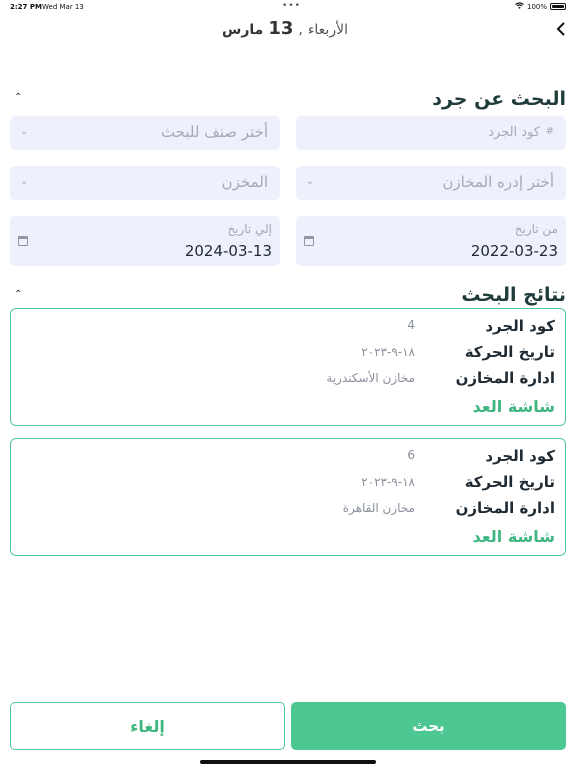  Describe the element at coordinates (18, 97) in the screenshot. I see `search-collapse-chevron-icon: ⌃` at that location.